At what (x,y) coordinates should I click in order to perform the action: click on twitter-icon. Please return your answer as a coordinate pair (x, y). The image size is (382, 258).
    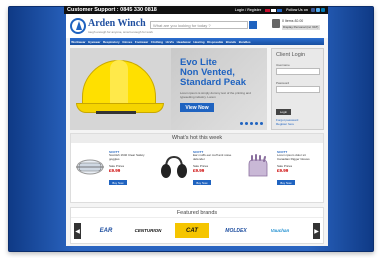
    Looking at the image, I should click on (318, 10).